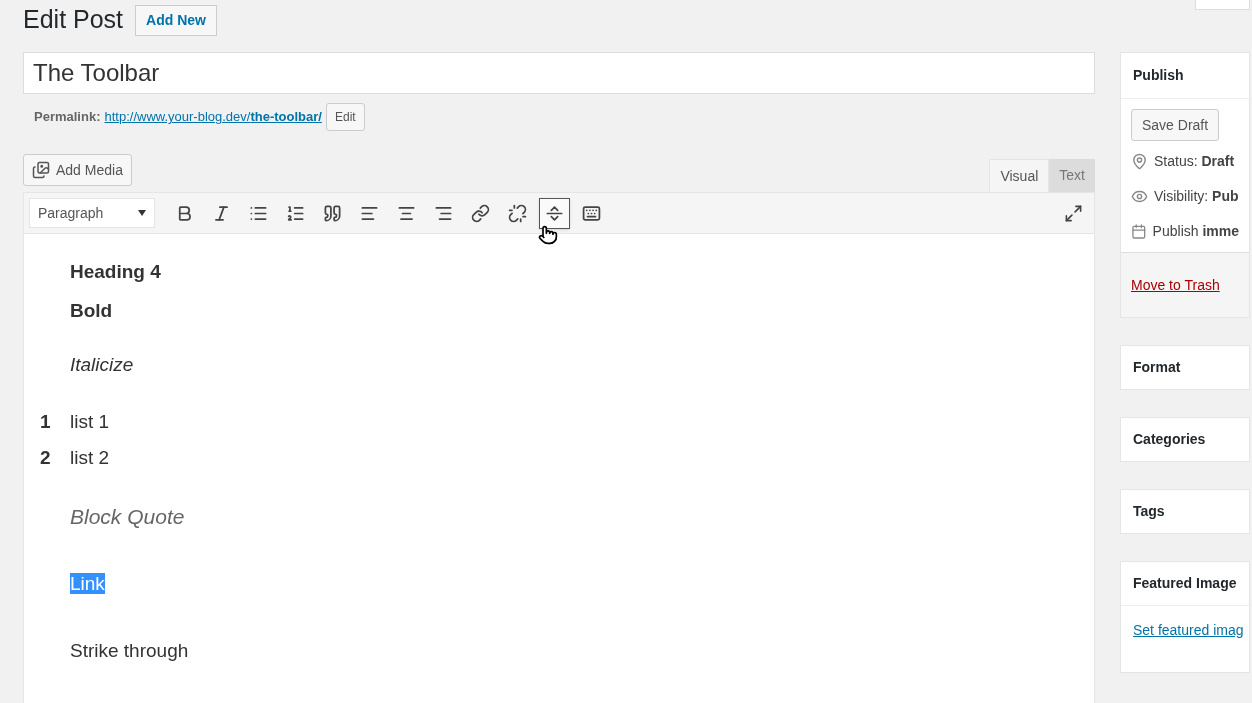 The width and height of the screenshot is (1252, 703). What do you see at coordinates (176, 20) in the screenshot?
I see `add-new-button: Add New` at bounding box center [176, 20].